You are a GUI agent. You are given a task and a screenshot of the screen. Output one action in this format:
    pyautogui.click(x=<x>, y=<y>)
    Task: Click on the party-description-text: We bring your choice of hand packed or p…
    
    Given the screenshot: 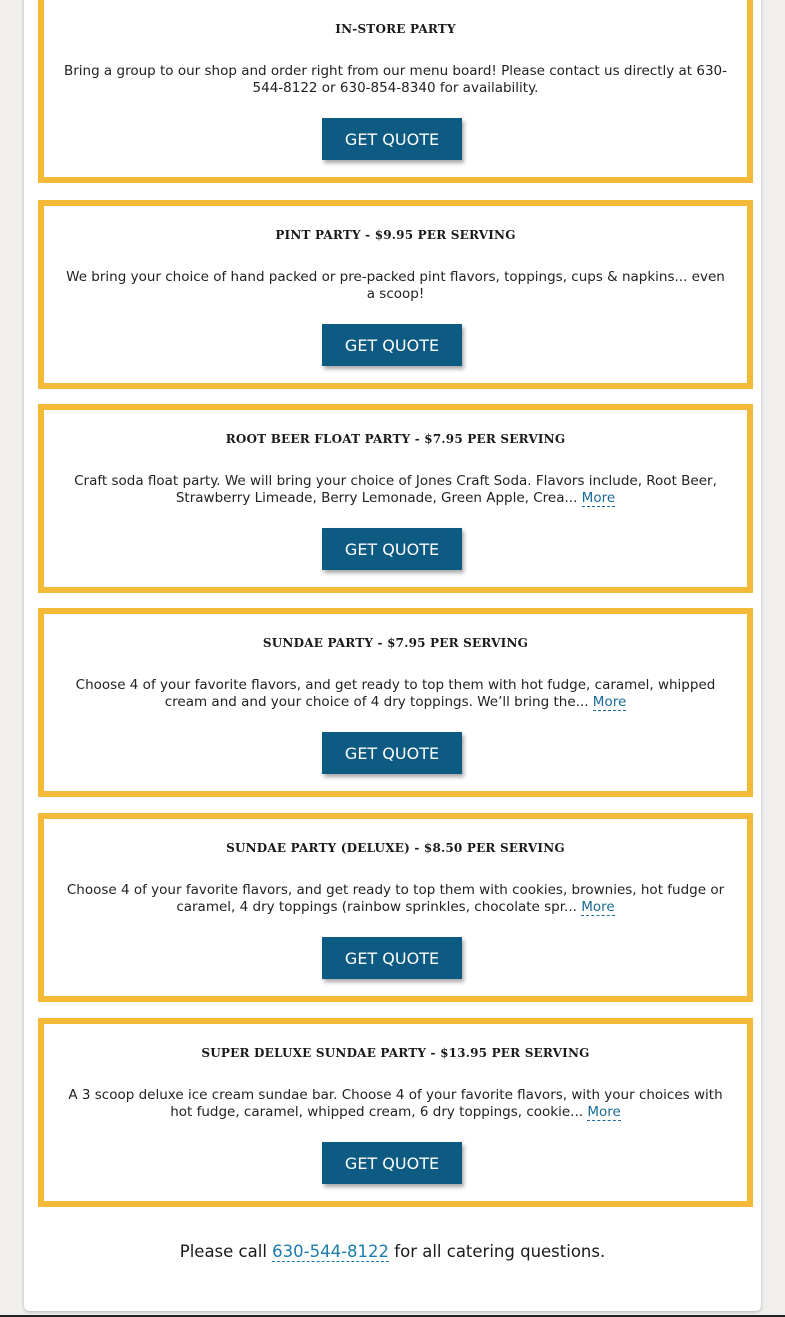 What is the action you would take?
    pyautogui.click(x=395, y=285)
    